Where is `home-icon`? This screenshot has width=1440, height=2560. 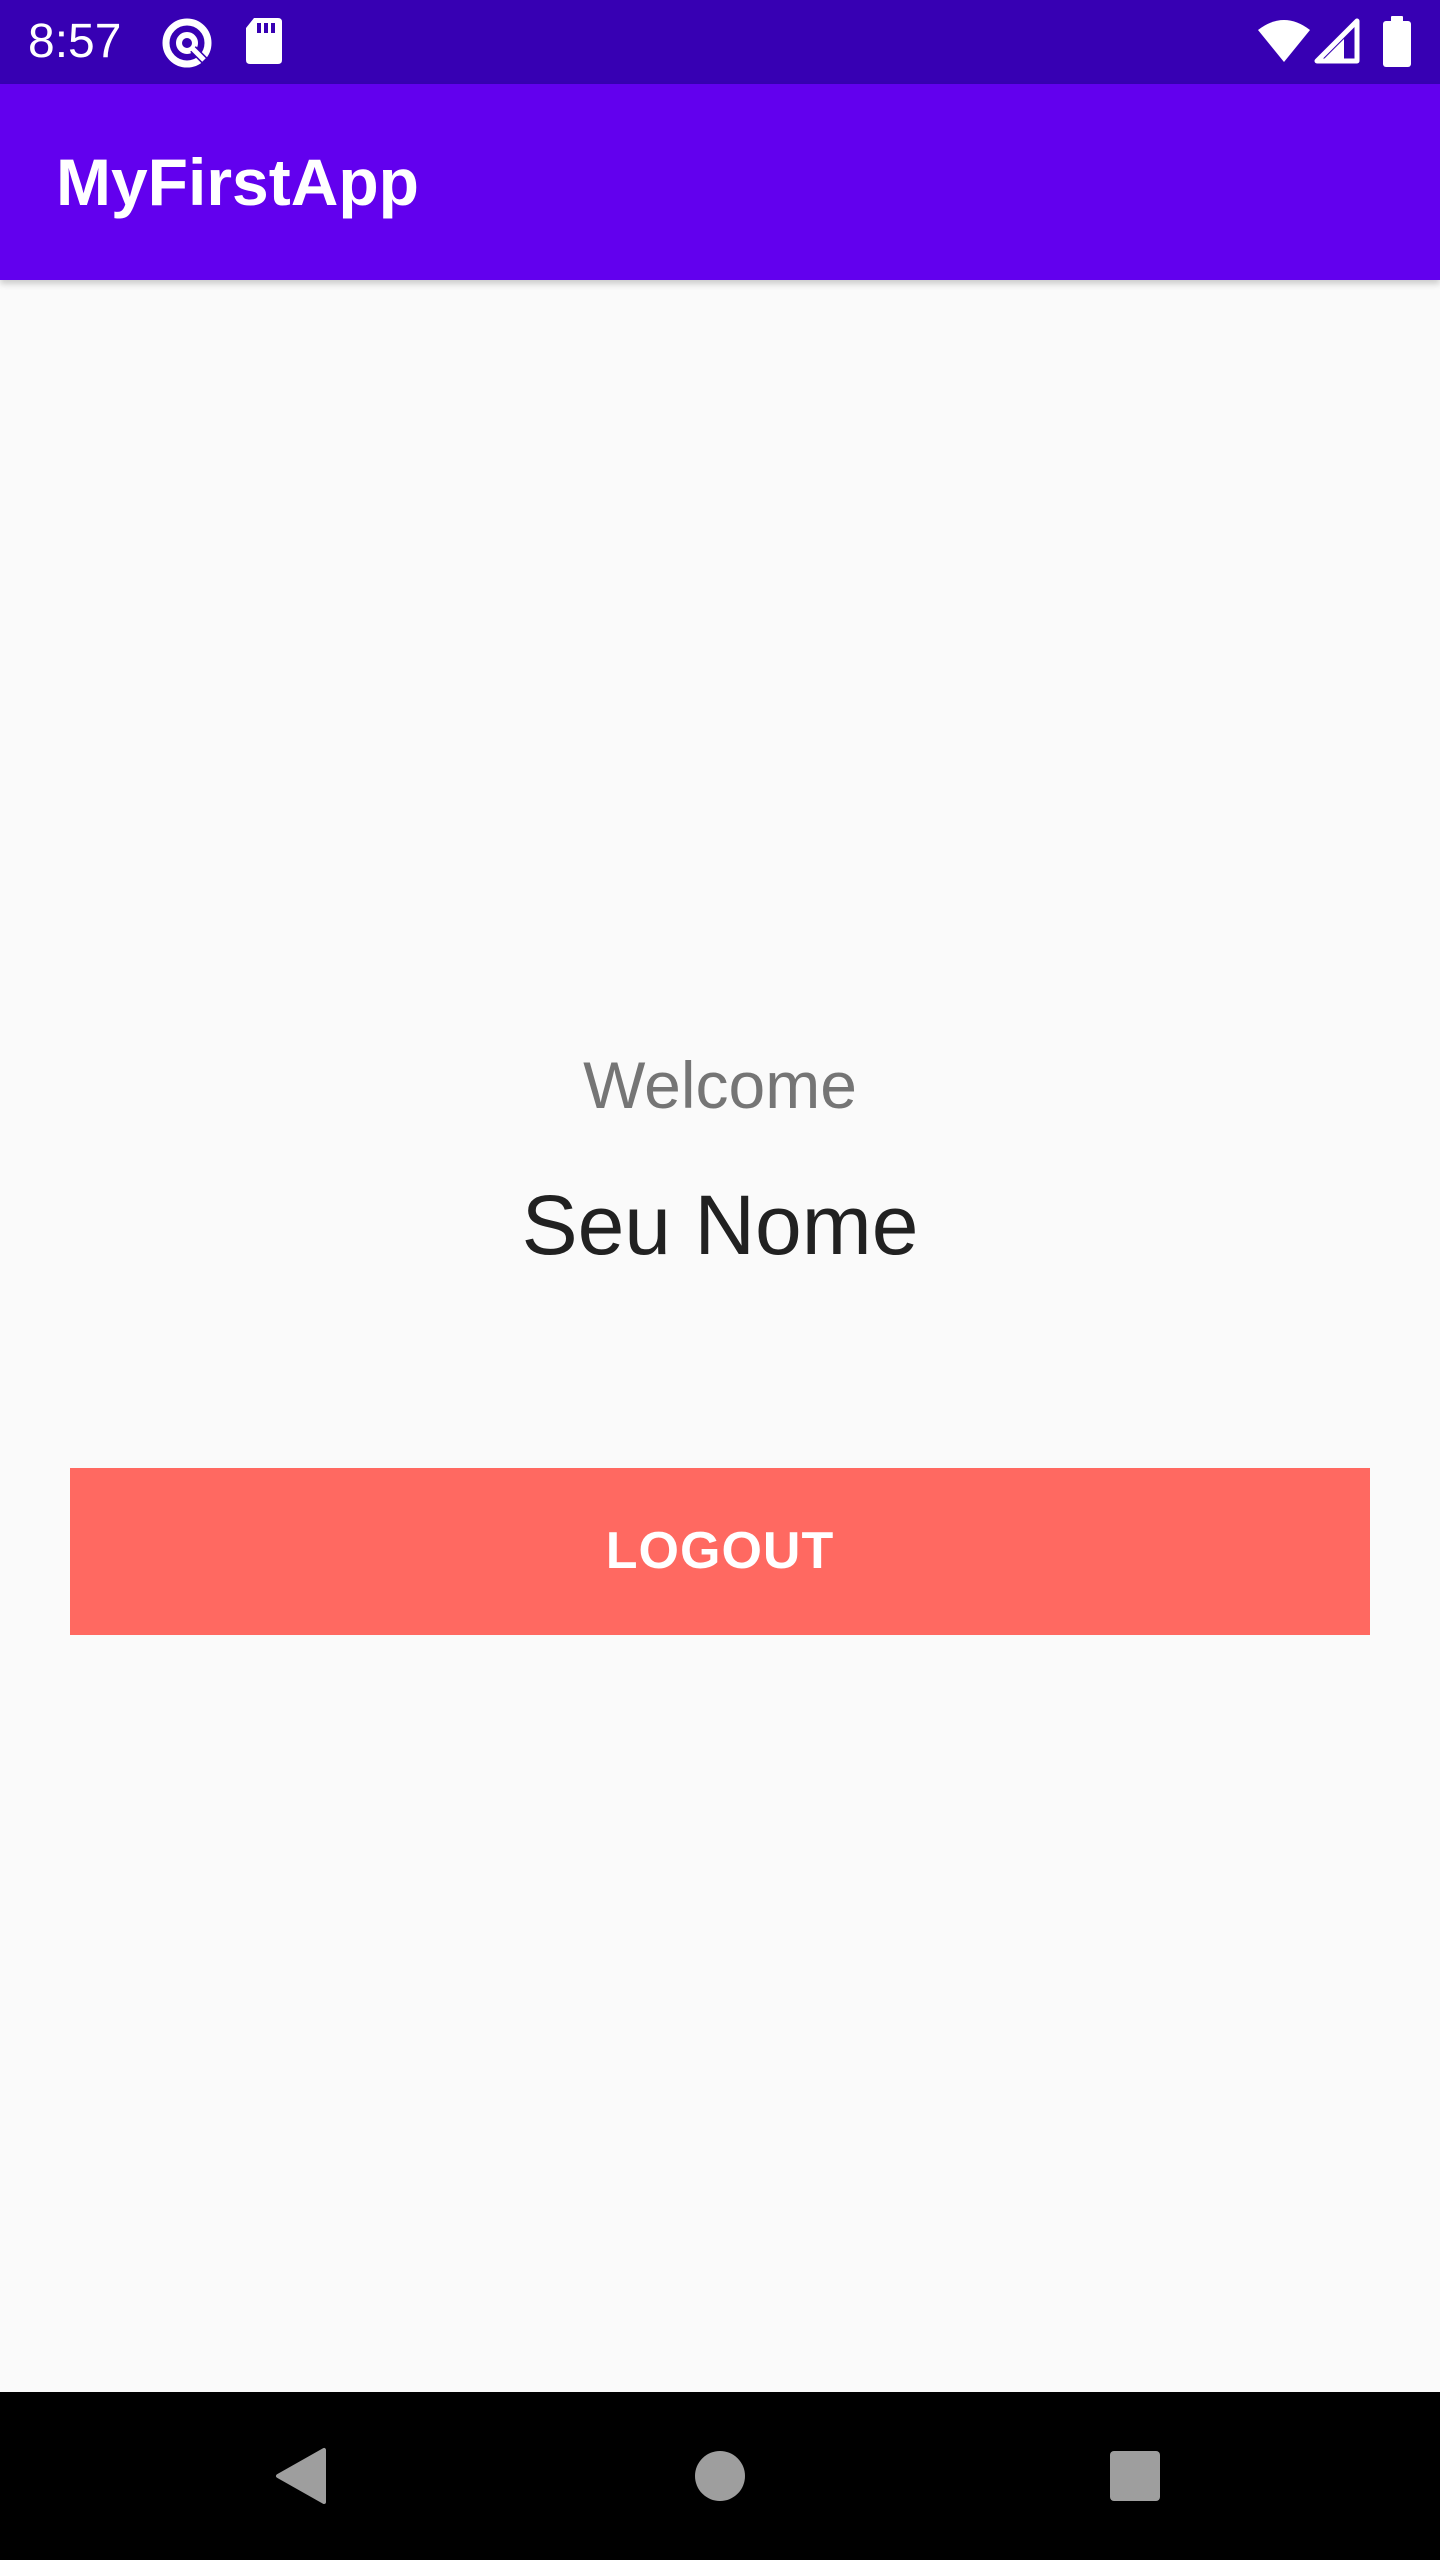 home-icon is located at coordinates (720, 2476).